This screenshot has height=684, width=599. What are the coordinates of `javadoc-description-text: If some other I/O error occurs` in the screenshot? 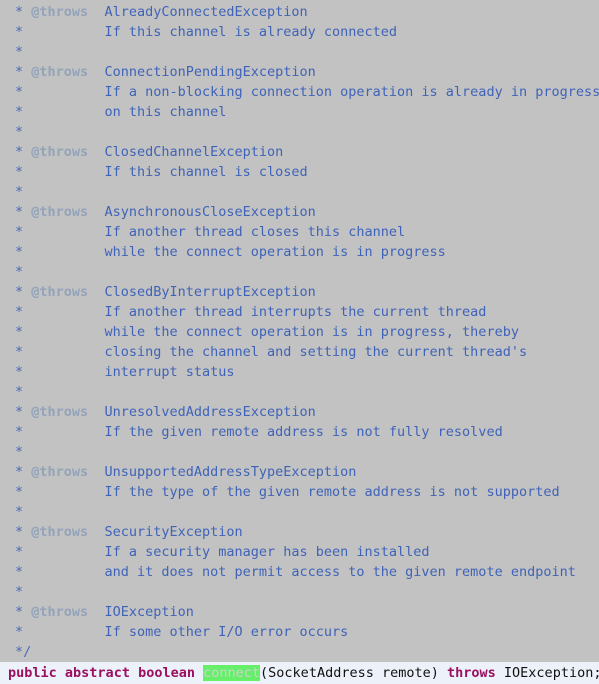 It's located at (226, 632).